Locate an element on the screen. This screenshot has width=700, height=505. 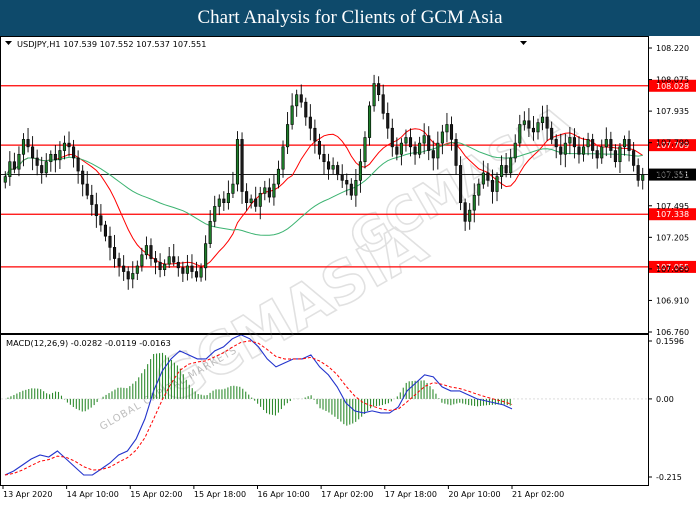
macd-axis: 0.1596 0.00 -0.215 is located at coordinates (666, 409).